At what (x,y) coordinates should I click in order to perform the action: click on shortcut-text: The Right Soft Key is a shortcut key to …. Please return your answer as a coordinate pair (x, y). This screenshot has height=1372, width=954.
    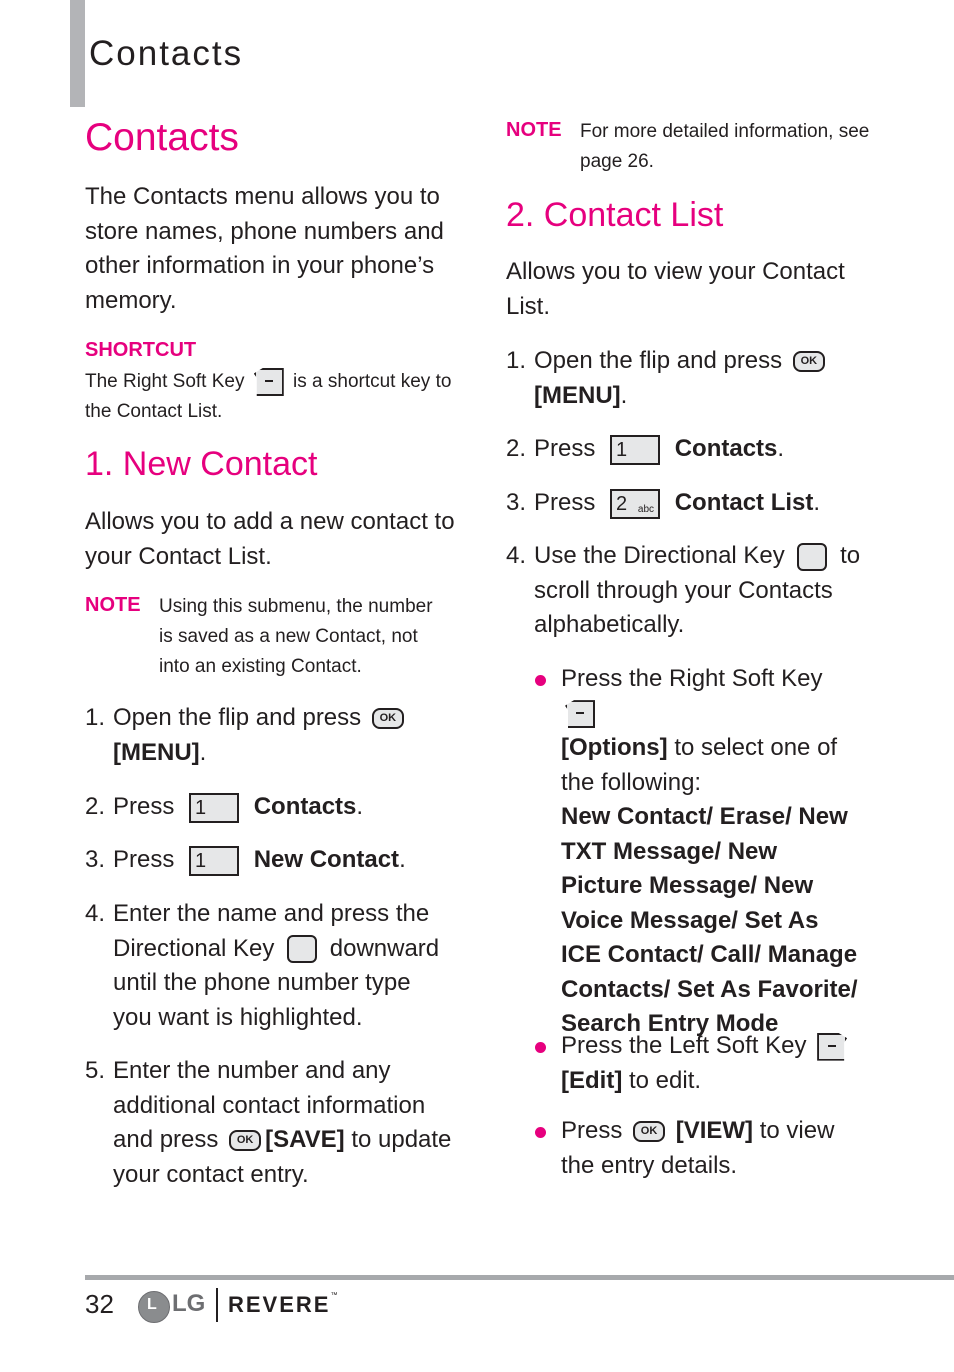
    Looking at the image, I should click on (270, 397).